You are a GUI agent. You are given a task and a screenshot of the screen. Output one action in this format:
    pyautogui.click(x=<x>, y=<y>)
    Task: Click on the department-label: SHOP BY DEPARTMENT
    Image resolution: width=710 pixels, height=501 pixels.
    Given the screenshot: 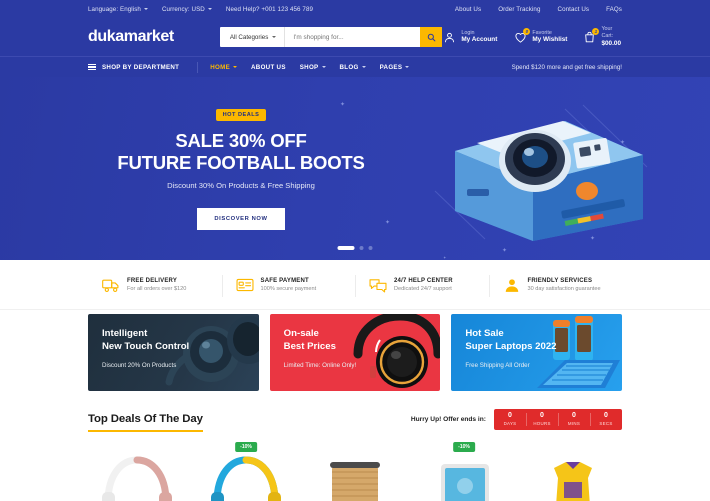 What is the action you would take?
    pyautogui.click(x=141, y=67)
    